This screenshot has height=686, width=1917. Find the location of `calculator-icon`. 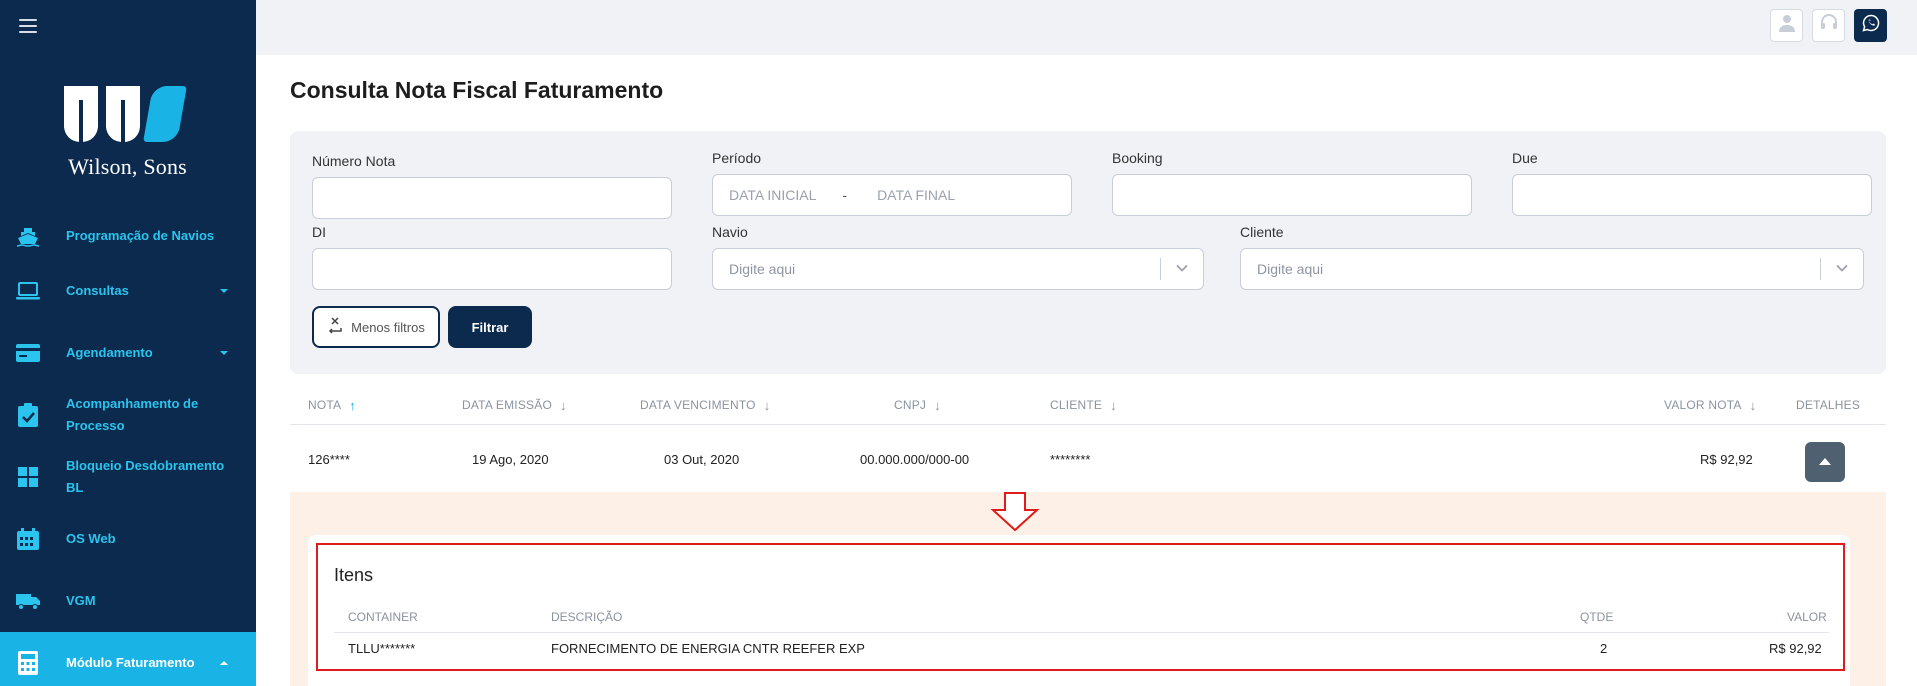

calculator-icon is located at coordinates (28, 663).